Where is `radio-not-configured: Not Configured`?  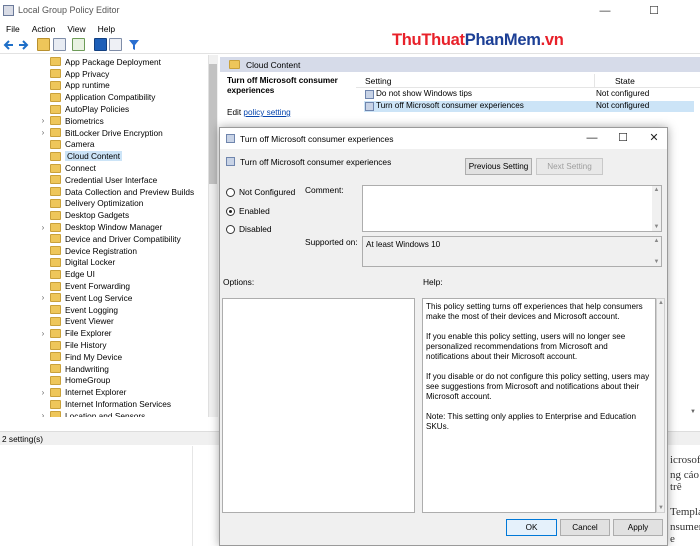
radio-not-configured: Not Configured is located at coordinates (260, 192).